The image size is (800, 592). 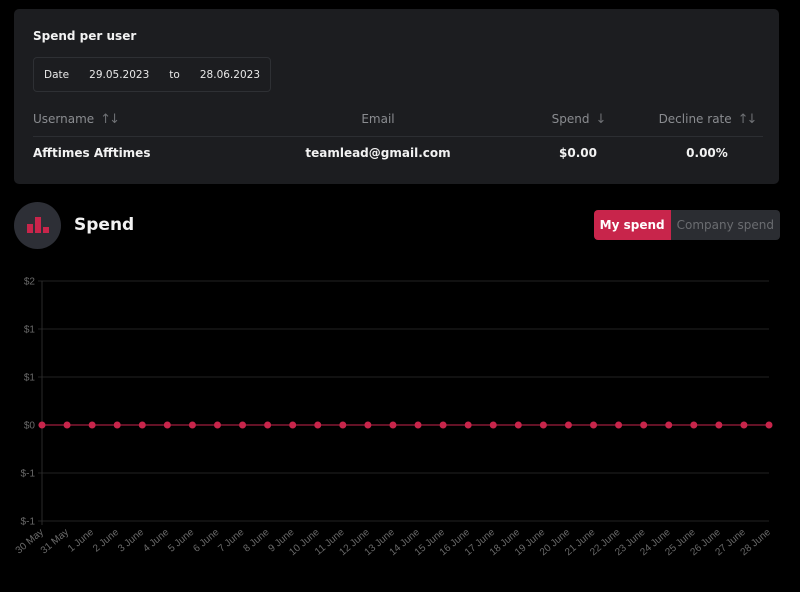 What do you see at coordinates (119, 74) in the screenshot?
I see `date-from-input: 29.05.2023` at bounding box center [119, 74].